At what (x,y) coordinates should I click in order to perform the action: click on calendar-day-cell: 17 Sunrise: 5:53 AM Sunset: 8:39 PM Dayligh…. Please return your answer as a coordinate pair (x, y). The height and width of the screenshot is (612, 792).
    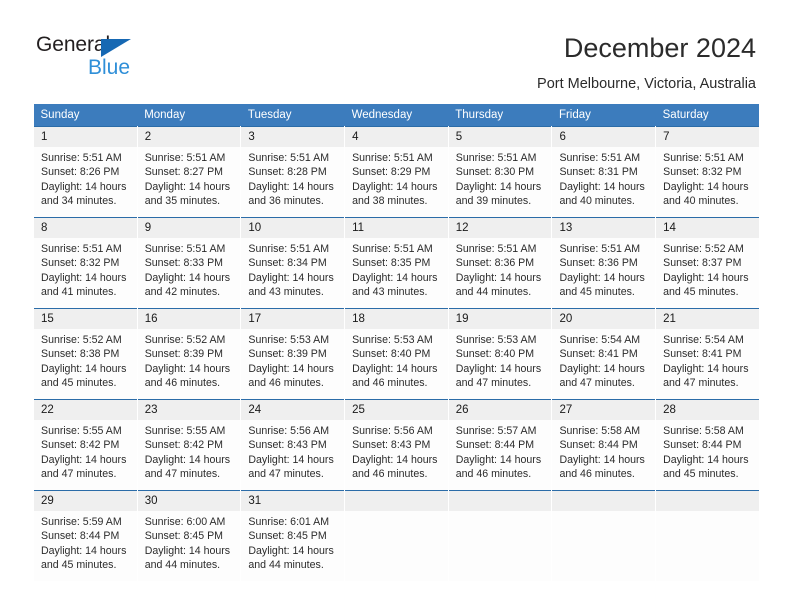
    Looking at the image, I should click on (293, 354).